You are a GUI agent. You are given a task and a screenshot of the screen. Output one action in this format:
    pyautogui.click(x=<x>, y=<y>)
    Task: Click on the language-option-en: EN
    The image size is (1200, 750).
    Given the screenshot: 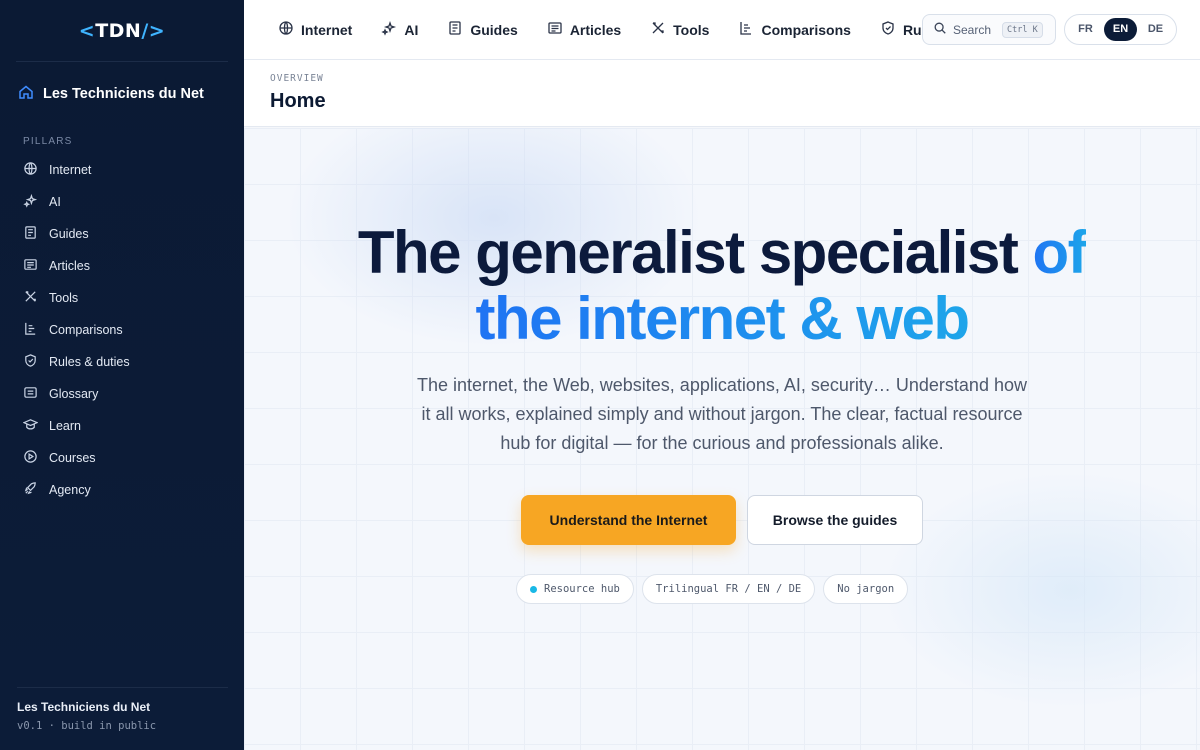 What is the action you would take?
    pyautogui.click(x=1120, y=29)
    